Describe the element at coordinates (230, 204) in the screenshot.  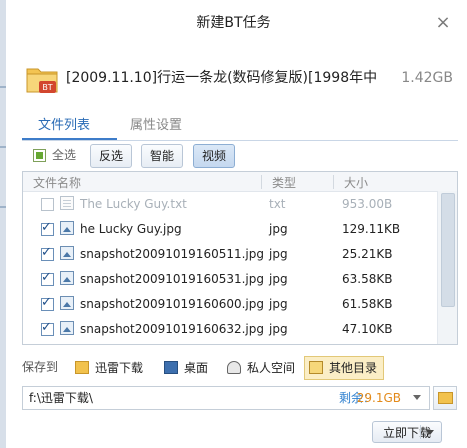
I see `file-row: The Lucky Guy.txt txt 953.00B` at that location.